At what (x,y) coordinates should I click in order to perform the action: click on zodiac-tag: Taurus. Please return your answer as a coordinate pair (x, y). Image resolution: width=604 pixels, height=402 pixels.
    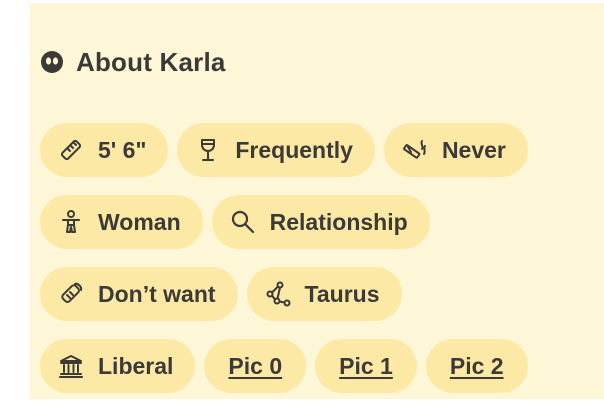
    Looking at the image, I should click on (324, 294).